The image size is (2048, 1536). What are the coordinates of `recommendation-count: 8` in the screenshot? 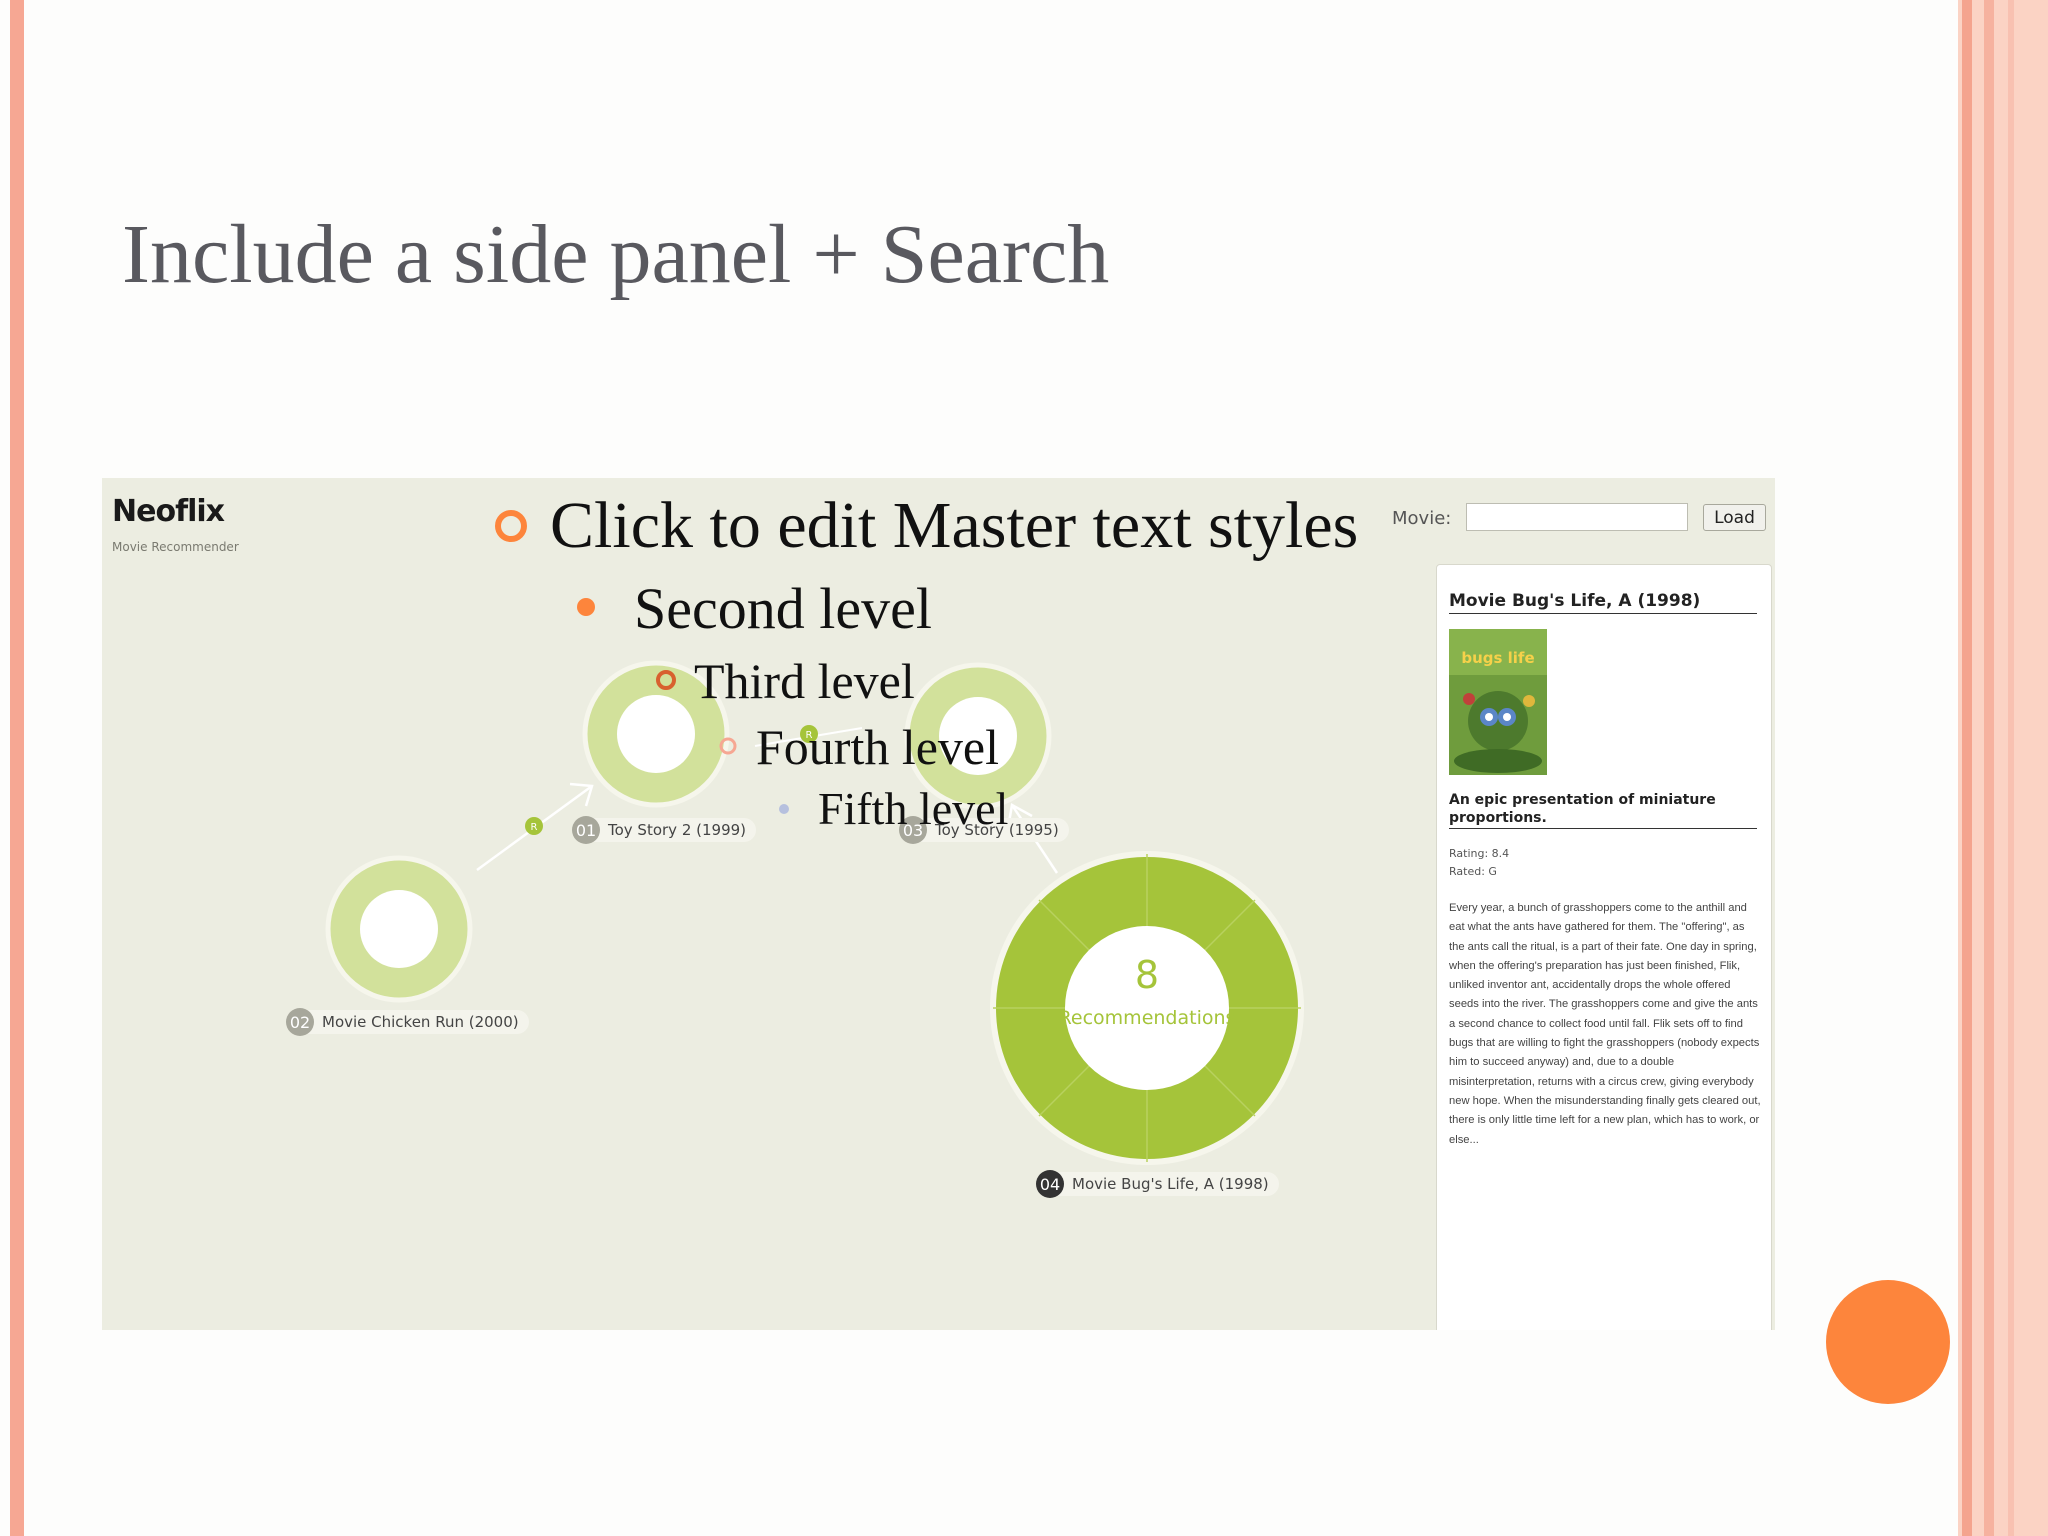 It's located at (1147, 975).